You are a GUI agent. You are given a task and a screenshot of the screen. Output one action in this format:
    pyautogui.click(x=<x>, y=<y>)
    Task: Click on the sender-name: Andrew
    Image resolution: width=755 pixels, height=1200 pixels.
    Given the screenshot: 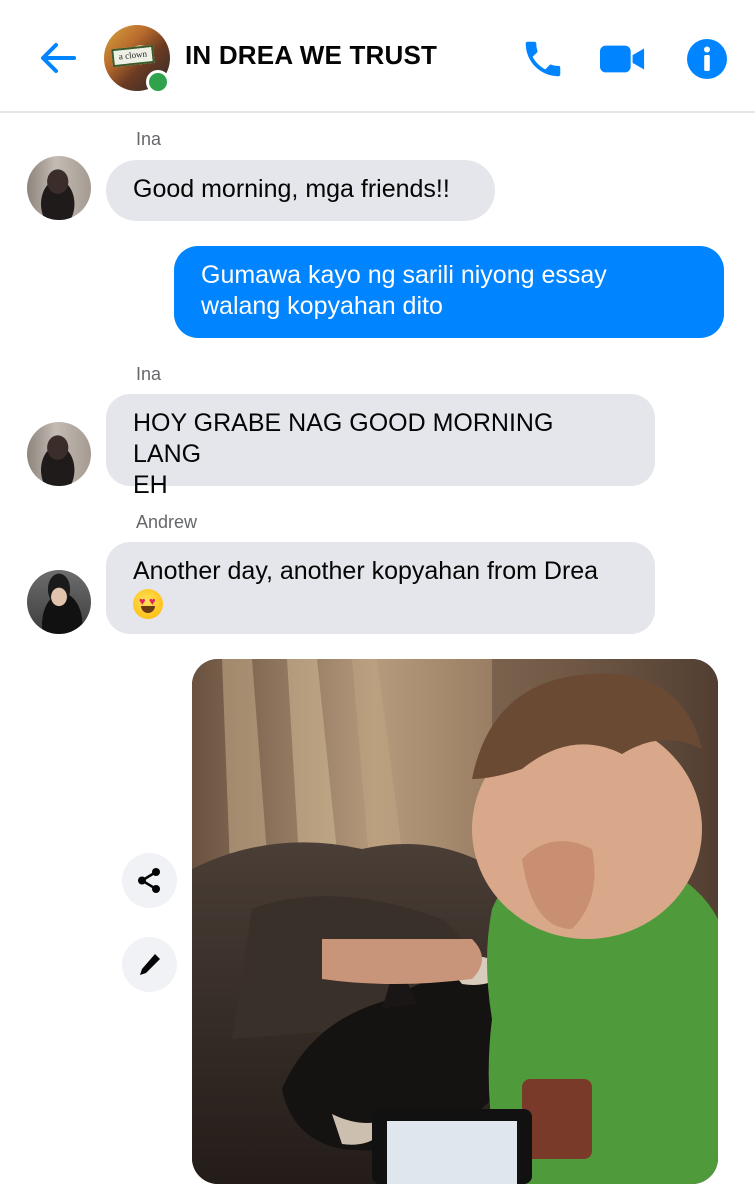 What is the action you would take?
    pyautogui.click(x=167, y=522)
    